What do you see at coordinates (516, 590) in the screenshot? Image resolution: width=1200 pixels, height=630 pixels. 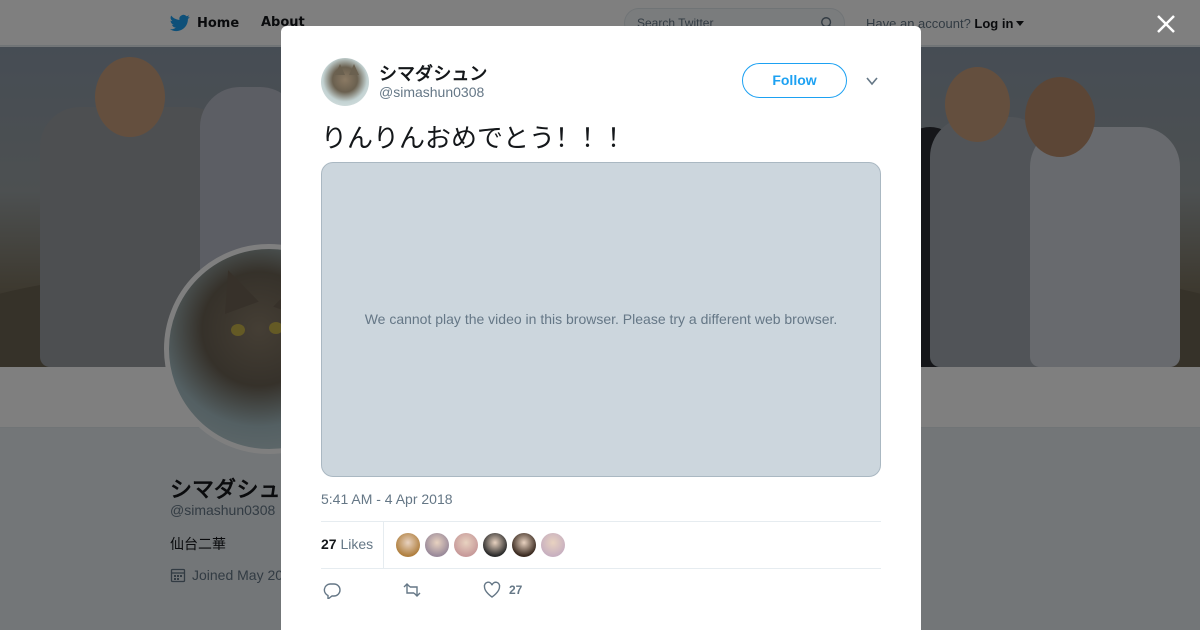 I see `like-count: 27` at bounding box center [516, 590].